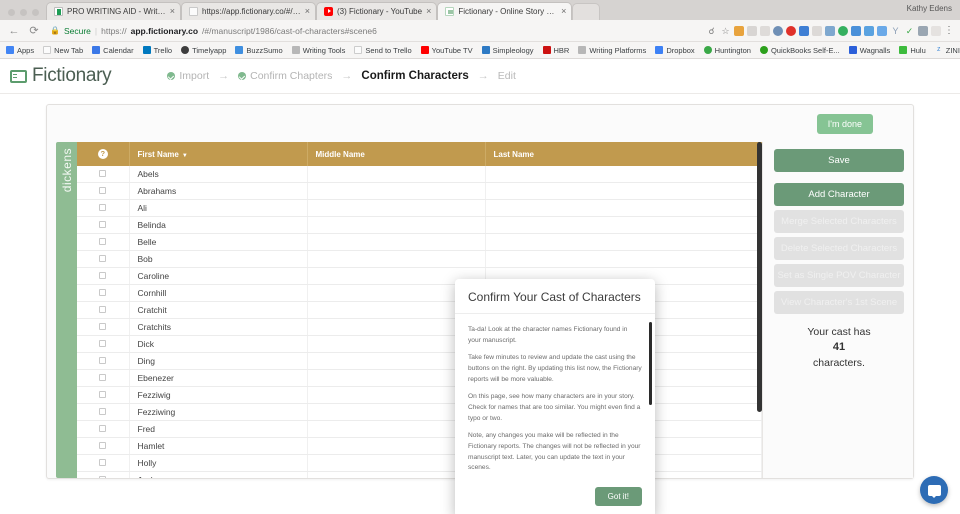  I want to click on checkmark-icon: ✓, so click(909, 31).